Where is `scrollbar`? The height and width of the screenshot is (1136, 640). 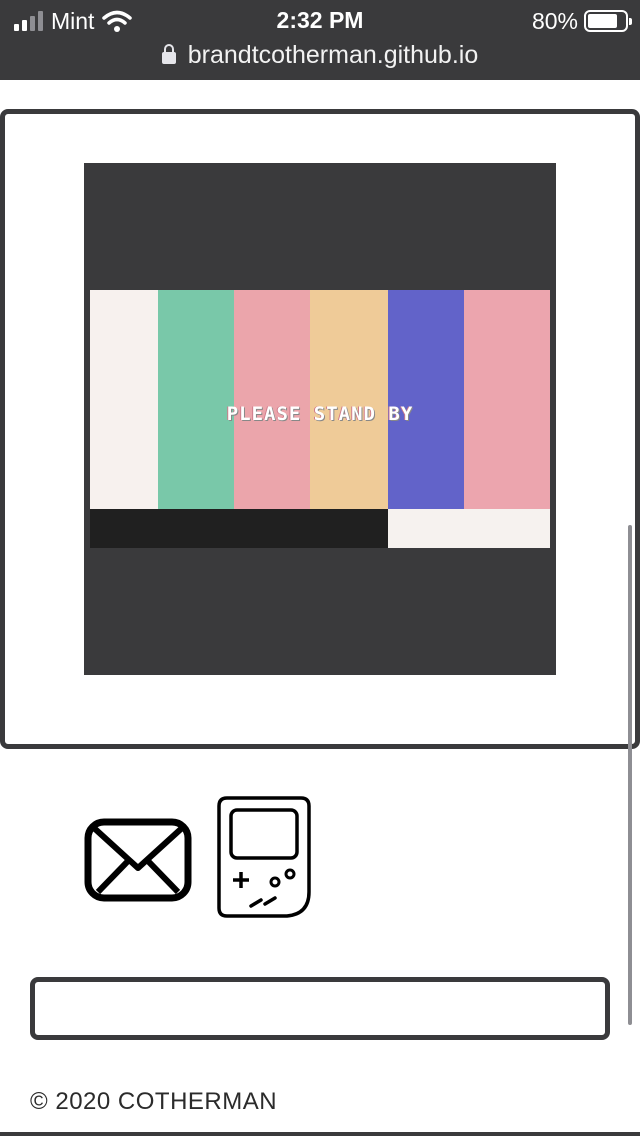 scrollbar is located at coordinates (630, 775).